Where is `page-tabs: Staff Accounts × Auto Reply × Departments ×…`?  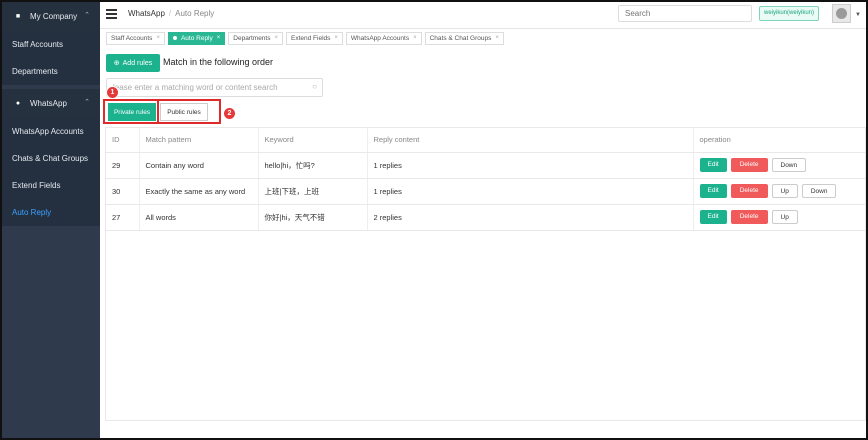 page-tabs: Staff Accounts × Auto Reply × Departments ×… is located at coordinates (483, 38).